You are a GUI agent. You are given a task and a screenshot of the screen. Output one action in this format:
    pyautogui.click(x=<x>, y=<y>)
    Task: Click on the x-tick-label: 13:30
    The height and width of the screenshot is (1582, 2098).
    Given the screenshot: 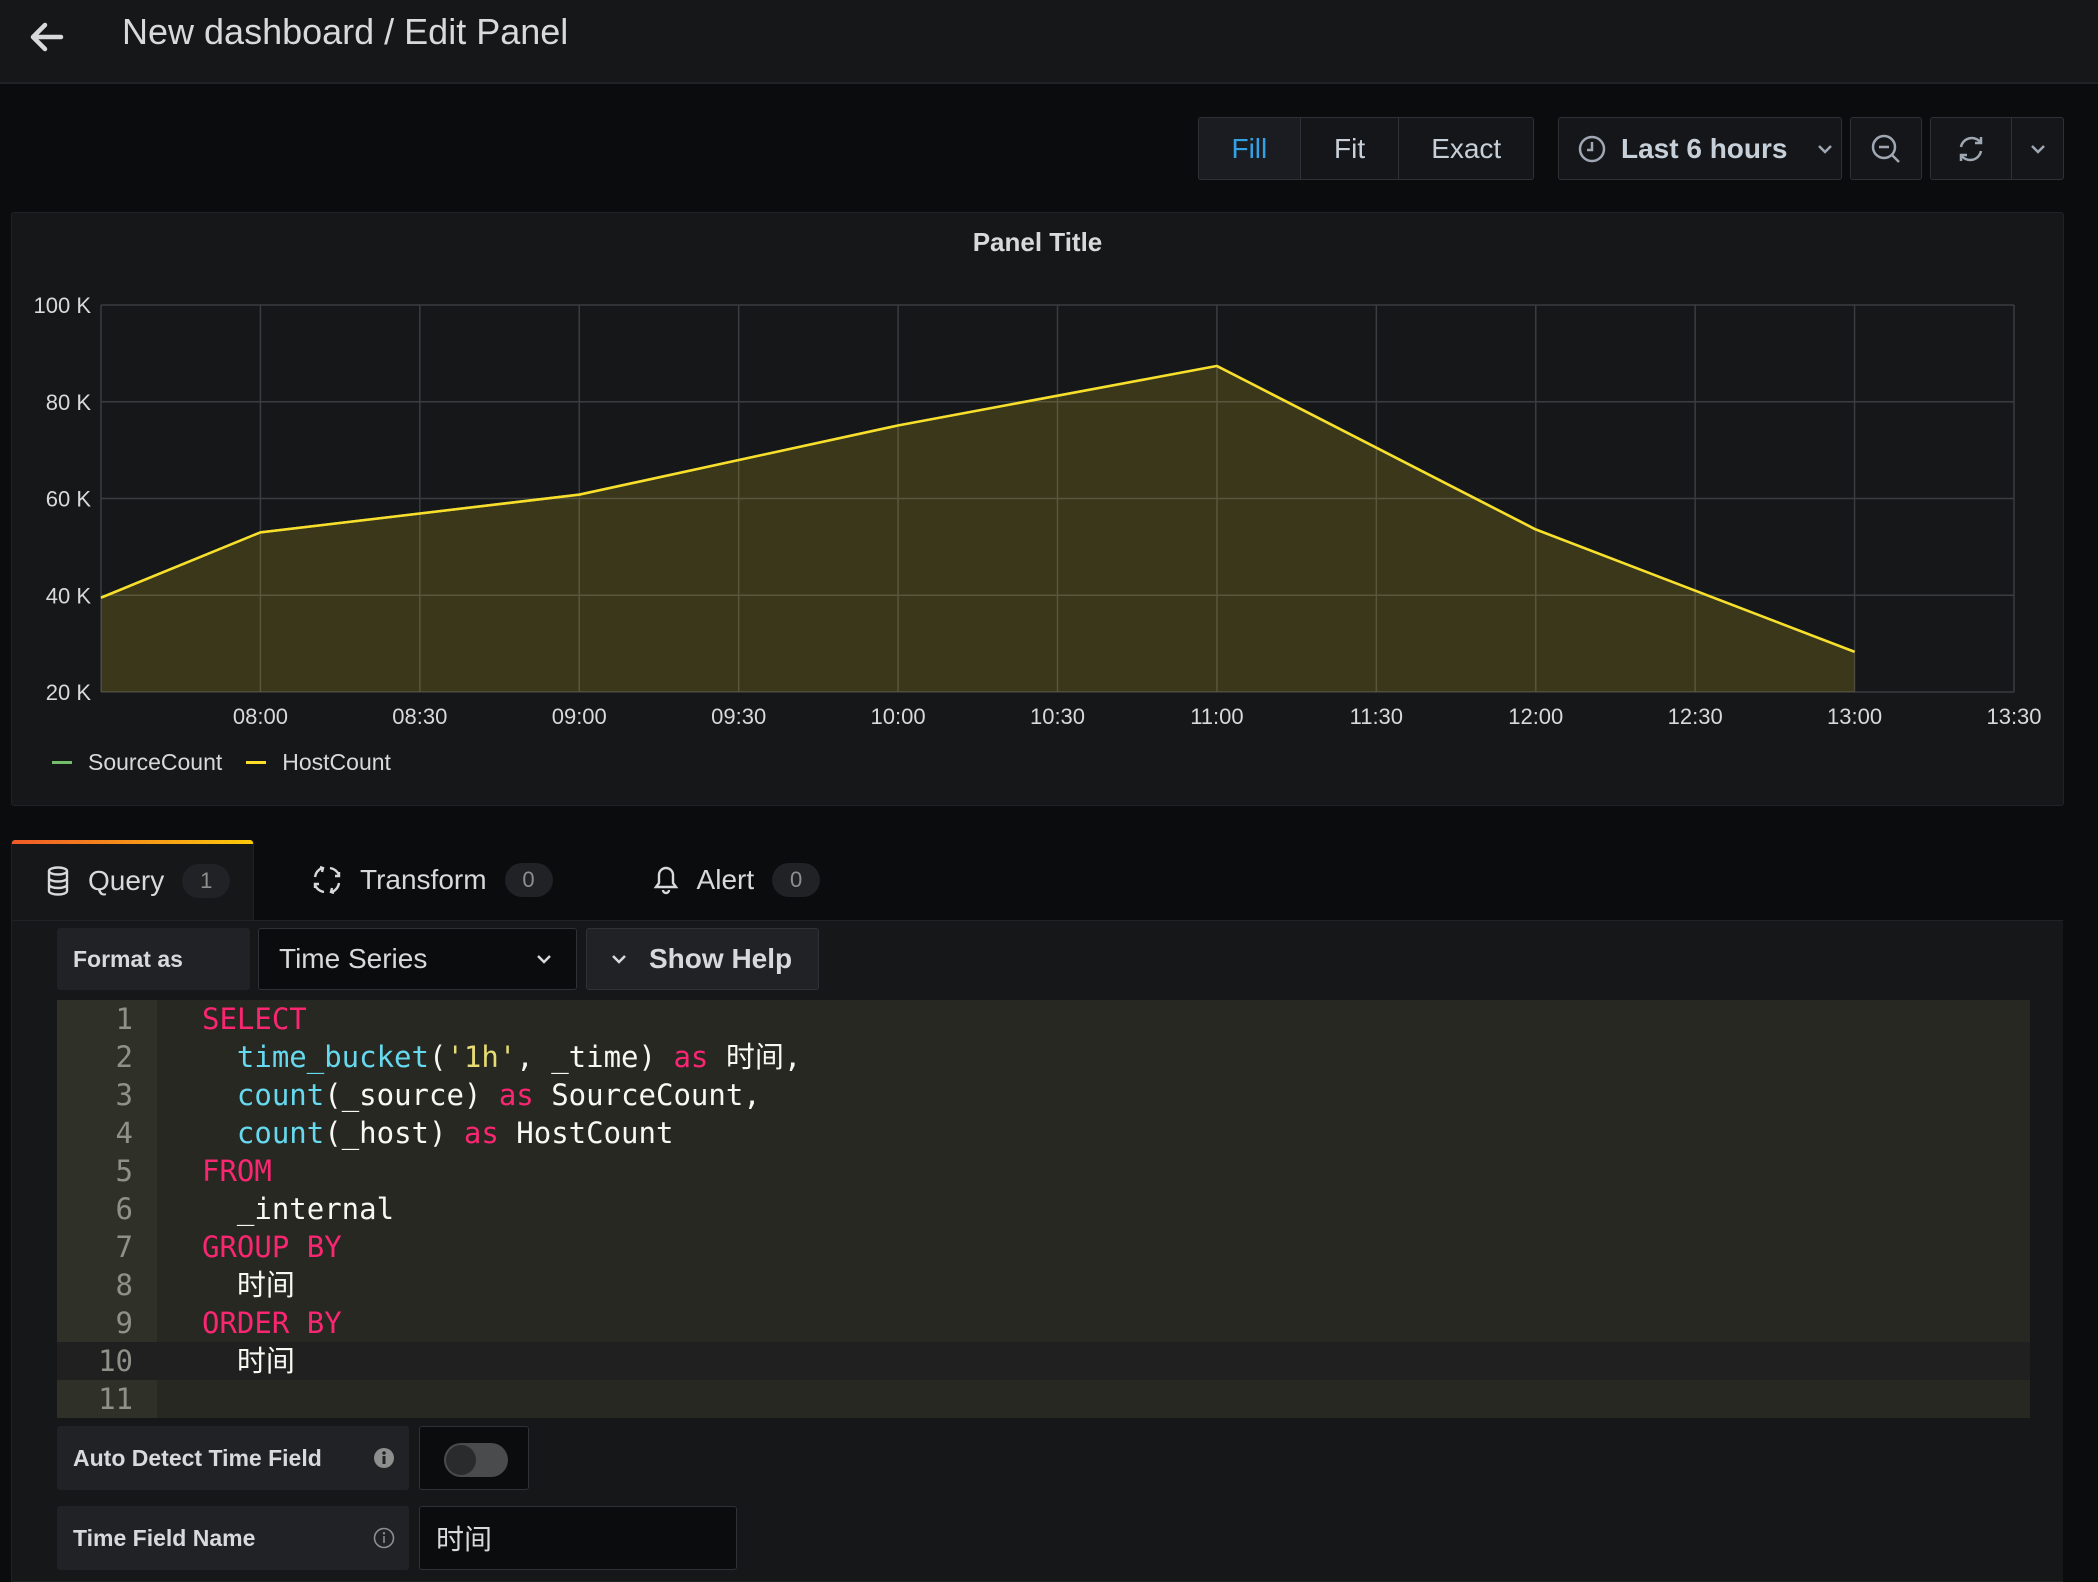 What is the action you would take?
    pyautogui.click(x=2013, y=716)
    